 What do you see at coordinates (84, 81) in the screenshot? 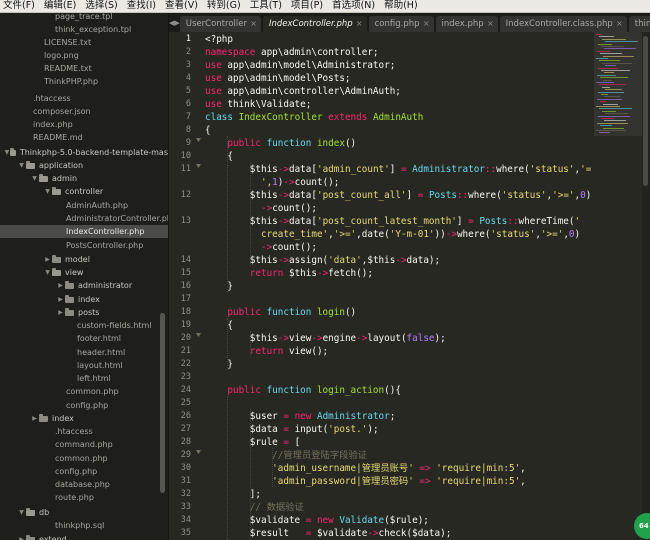
I see `sidebar-file: ThinkPHP.php` at bounding box center [84, 81].